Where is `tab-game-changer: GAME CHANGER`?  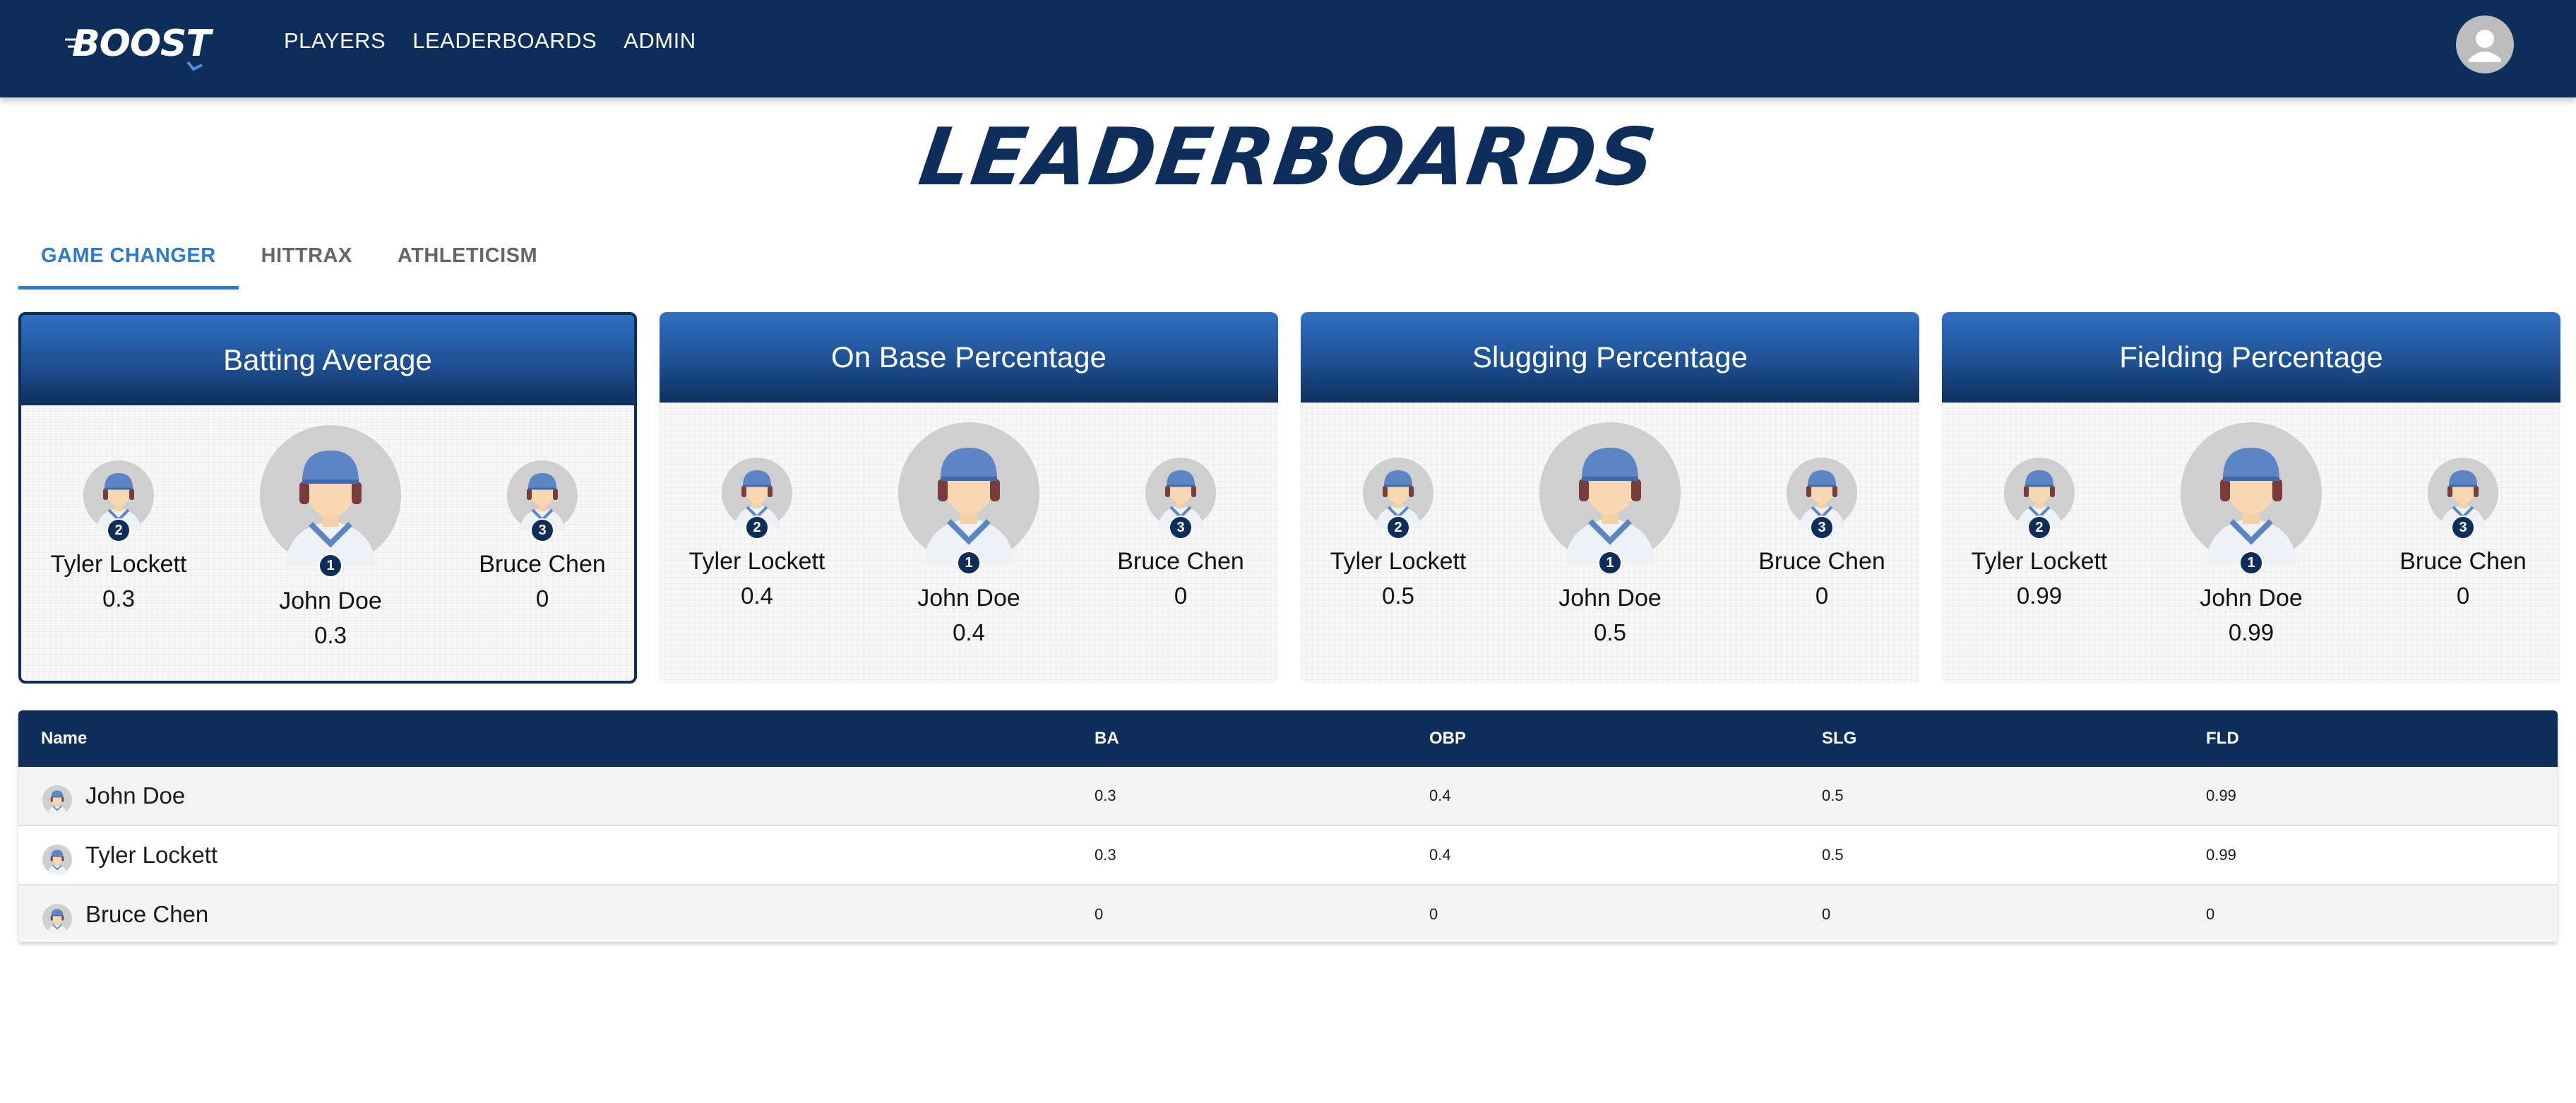
tab-game-changer: GAME CHANGER is located at coordinates (128, 261).